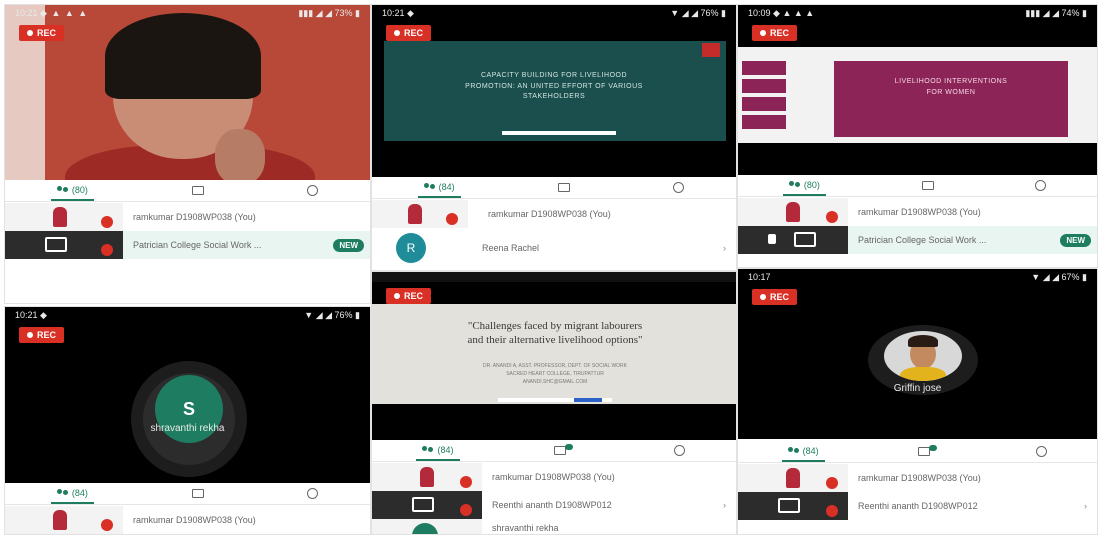  I want to click on presentation-slide: LIVELIHOOD INTERVENTIONS FOR WOMEN, so click(951, 99).